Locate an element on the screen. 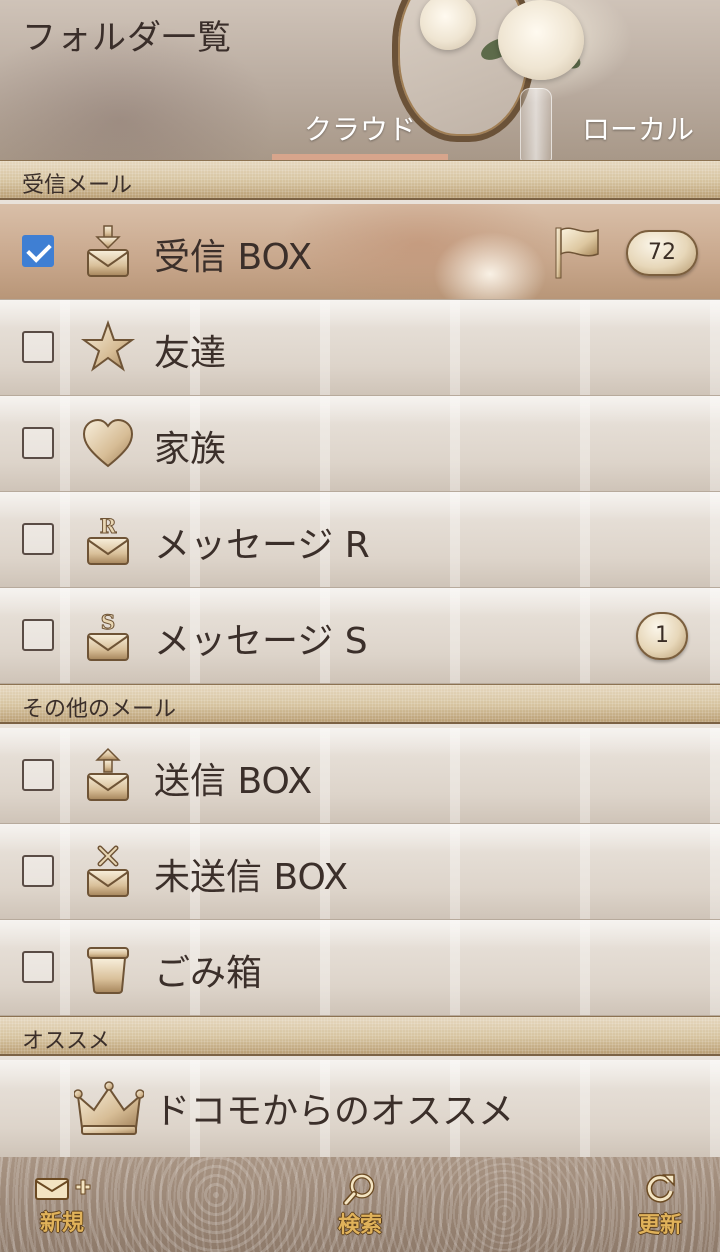 This screenshot has height=1252, width=720. unread-count-badge: 1 is located at coordinates (662, 636).